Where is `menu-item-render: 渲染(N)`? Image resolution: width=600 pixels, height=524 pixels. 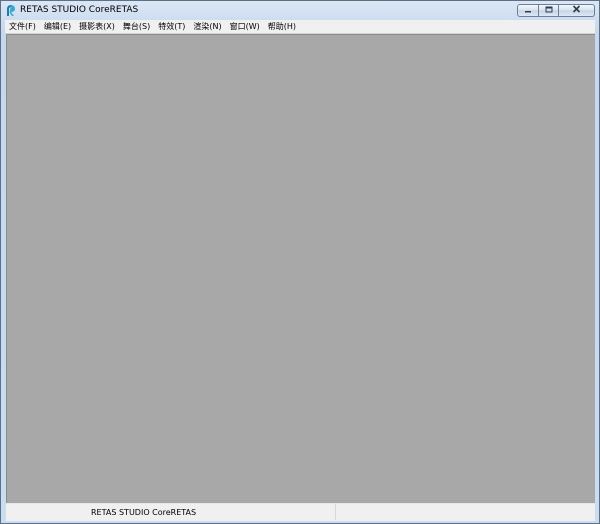
menu-item-render: 渲染(N) is located at coordinates (207, 26).